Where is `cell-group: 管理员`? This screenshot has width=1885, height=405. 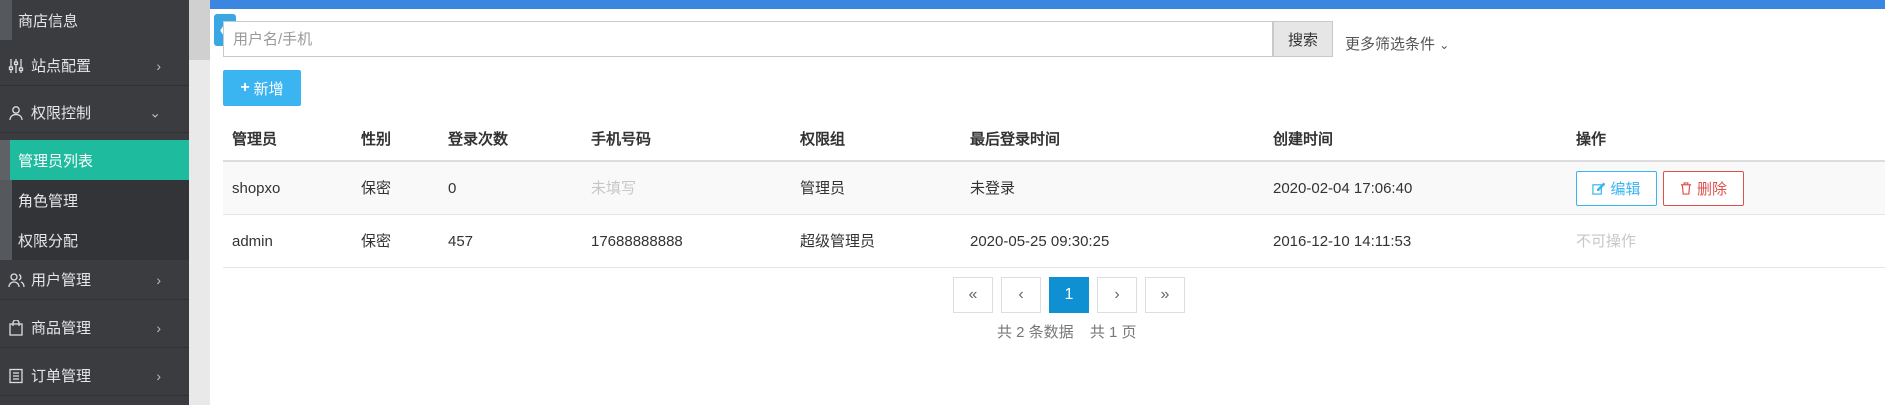 cell-group: 管理员 is located at coordinates (823, 188).